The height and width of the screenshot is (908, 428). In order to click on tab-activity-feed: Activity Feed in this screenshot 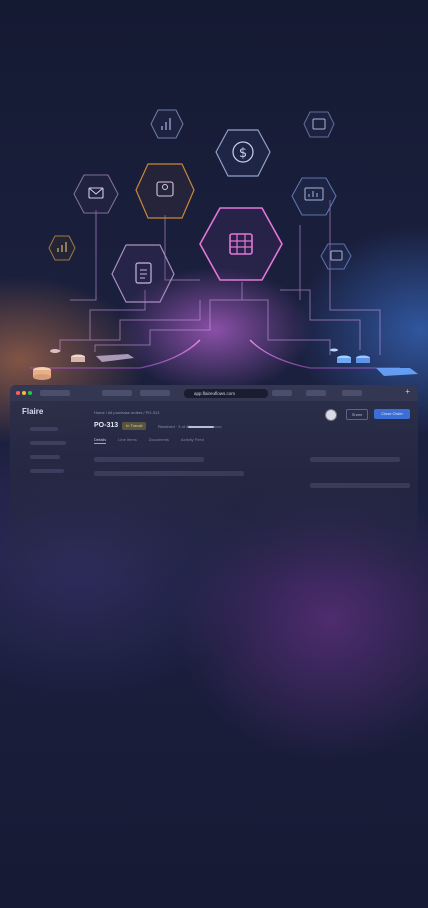, I will do `click(192, 440)`.